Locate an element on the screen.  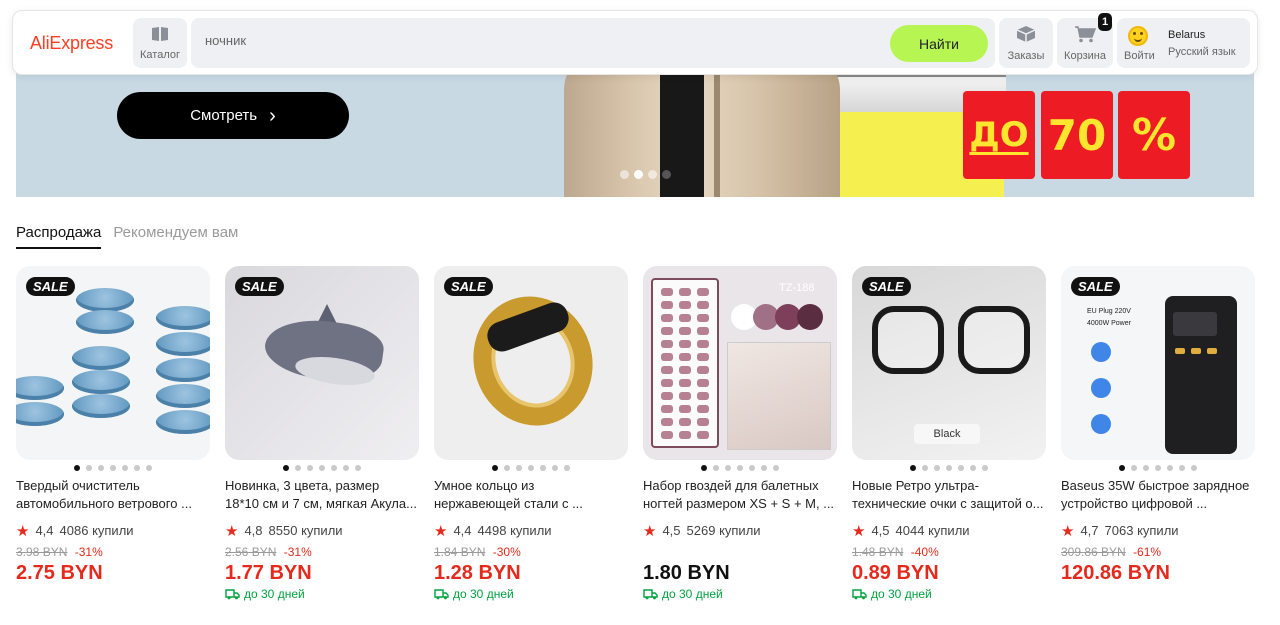
product-image-label: EU Plug 220V is located at coordinates (1109, 311).